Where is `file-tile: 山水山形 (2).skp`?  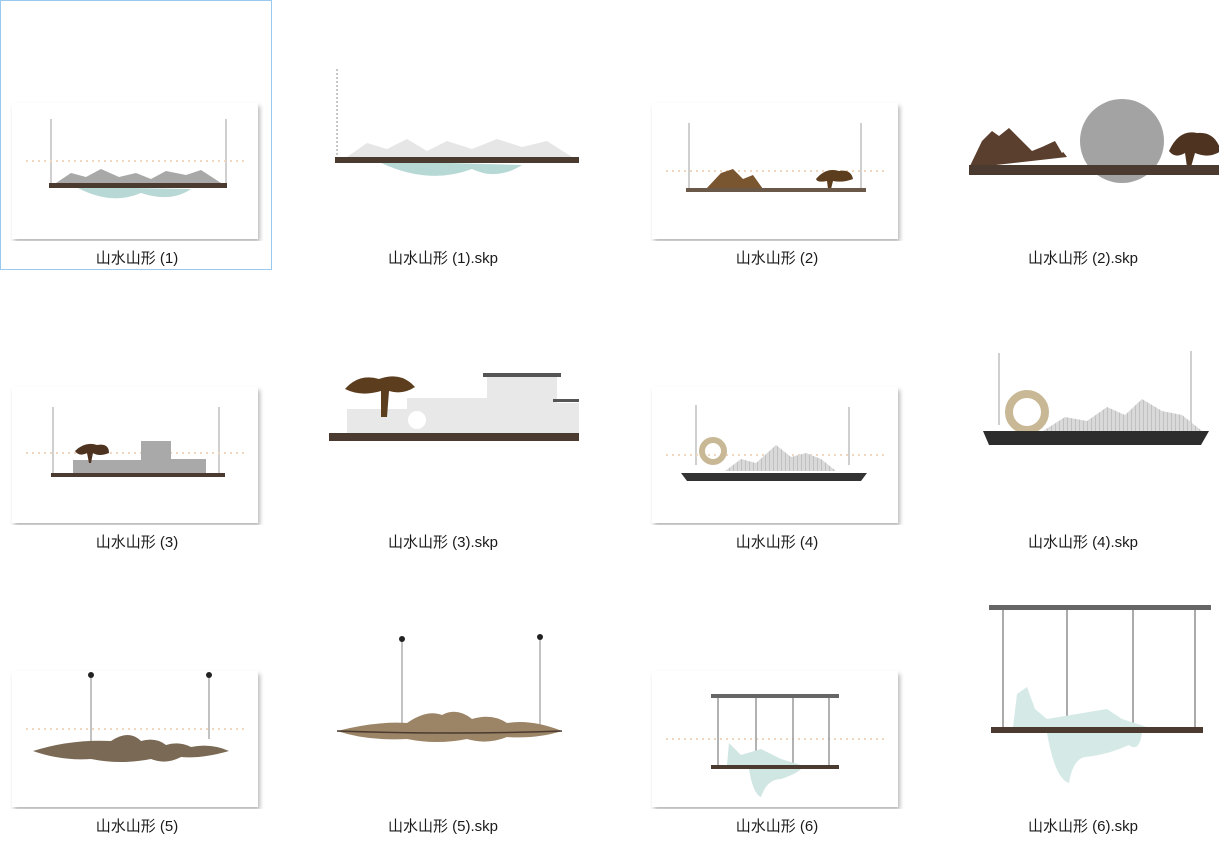
file-tile: 山水山形 (2).skp is located at coordinates (1082, 135).